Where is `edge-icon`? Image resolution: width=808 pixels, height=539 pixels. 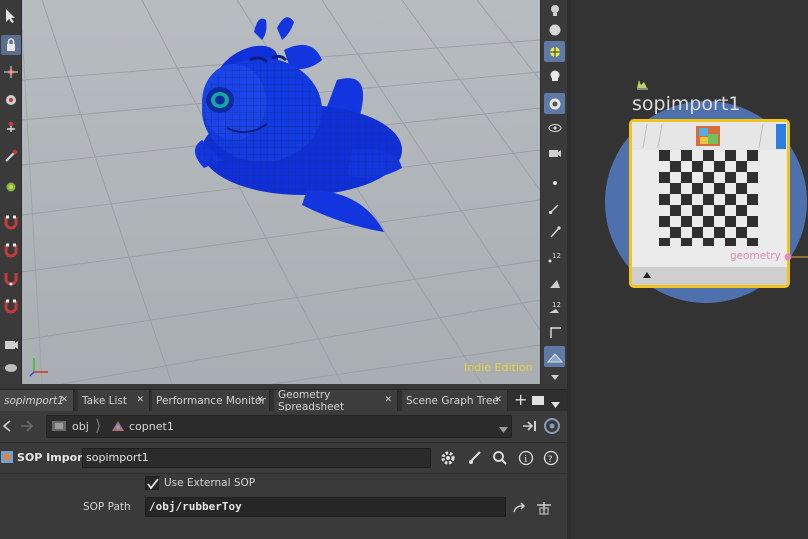 edge-icon is located at coordinates (554, 331).